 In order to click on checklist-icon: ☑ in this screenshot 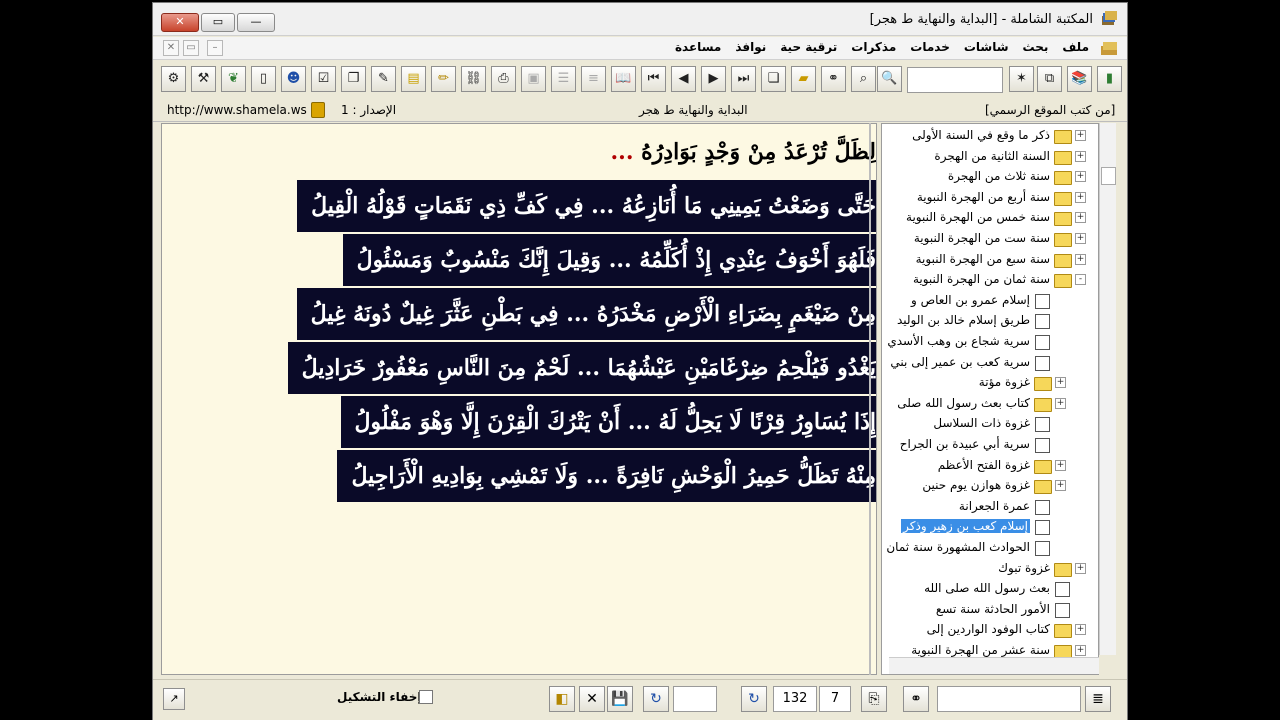, I will do `click(323, 79)`.